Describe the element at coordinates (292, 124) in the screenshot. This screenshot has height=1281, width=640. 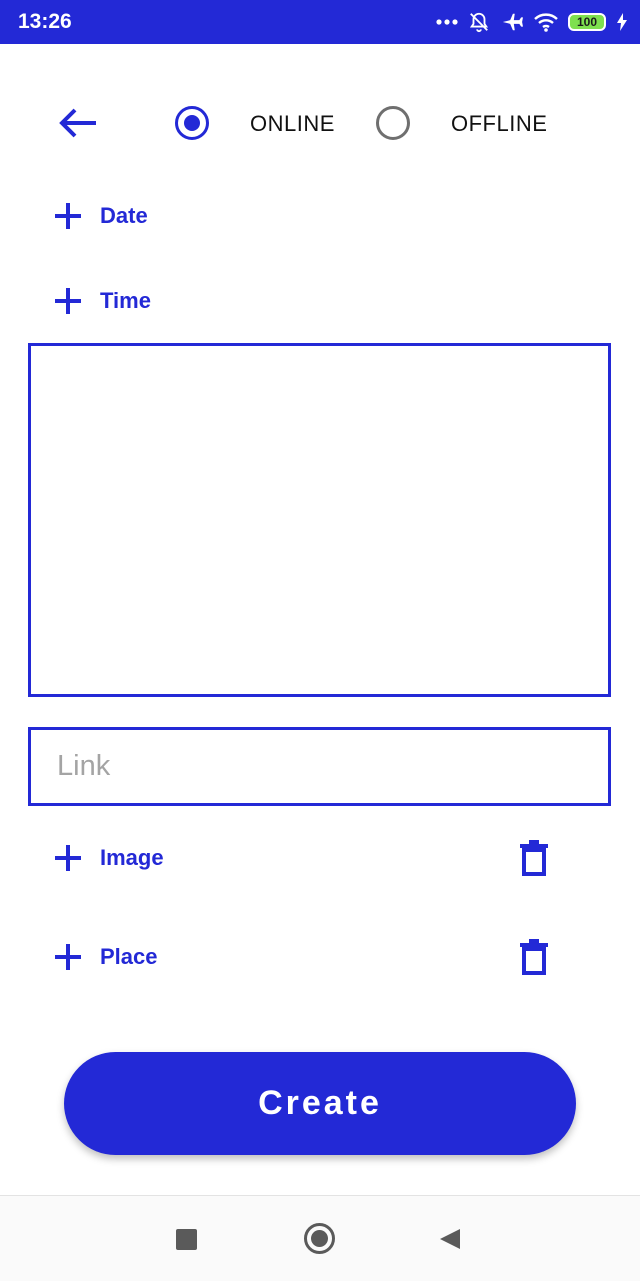
I see `online-radio-label: ONLINE` at that location.